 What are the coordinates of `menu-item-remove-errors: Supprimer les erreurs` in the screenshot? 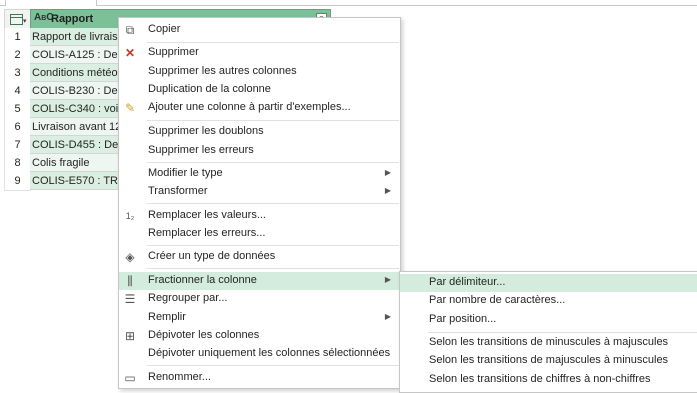 It's located at (259, 151).